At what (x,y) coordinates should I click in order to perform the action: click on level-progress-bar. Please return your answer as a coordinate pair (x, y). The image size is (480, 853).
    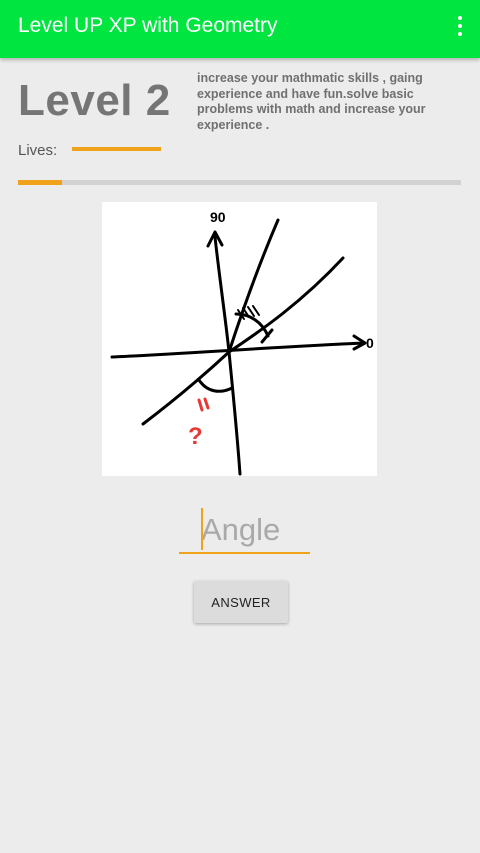
    Looking at the image, I should click on (239, 182).